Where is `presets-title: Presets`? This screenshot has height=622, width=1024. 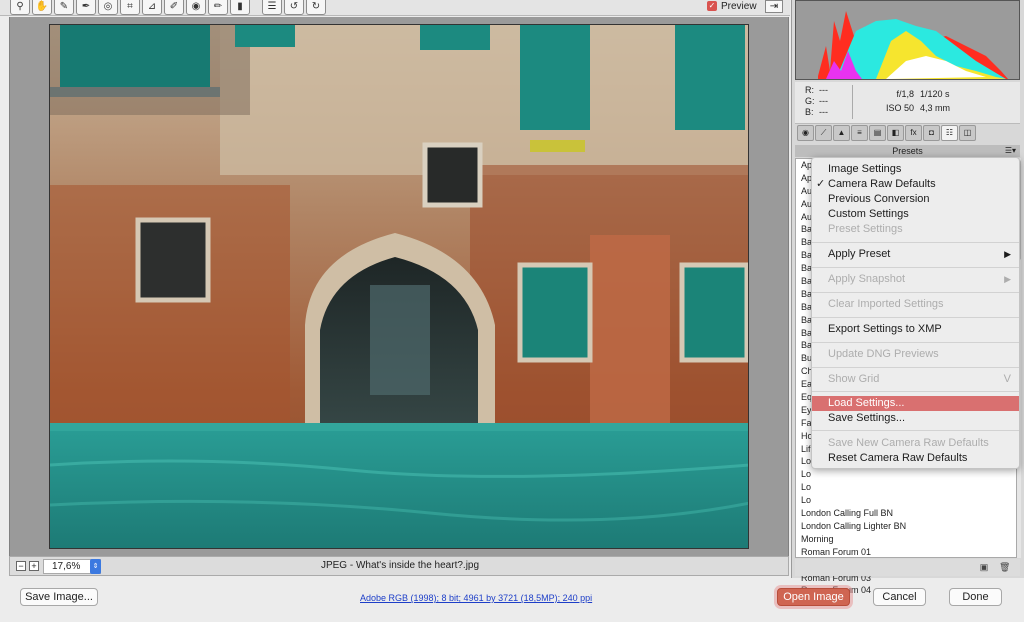 presets-title: Presets is located at coordinates (907, 151).